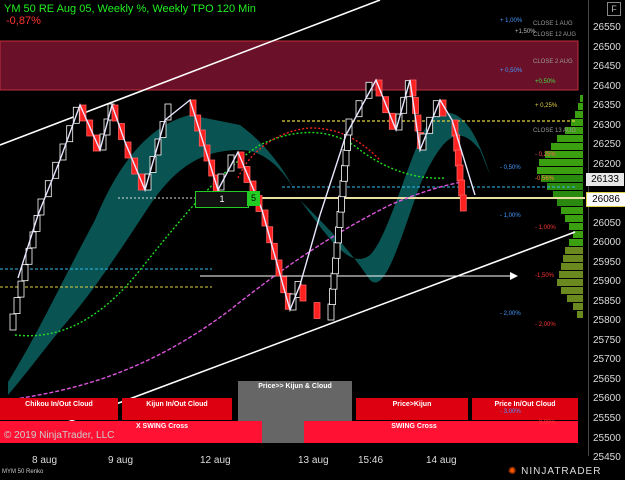 The width and height of the screenshot is (625, 480). What do you see at coordinates (607, 438) in the screenshot?
I see `price-tick: 25500` at bounding box center [607, 438].